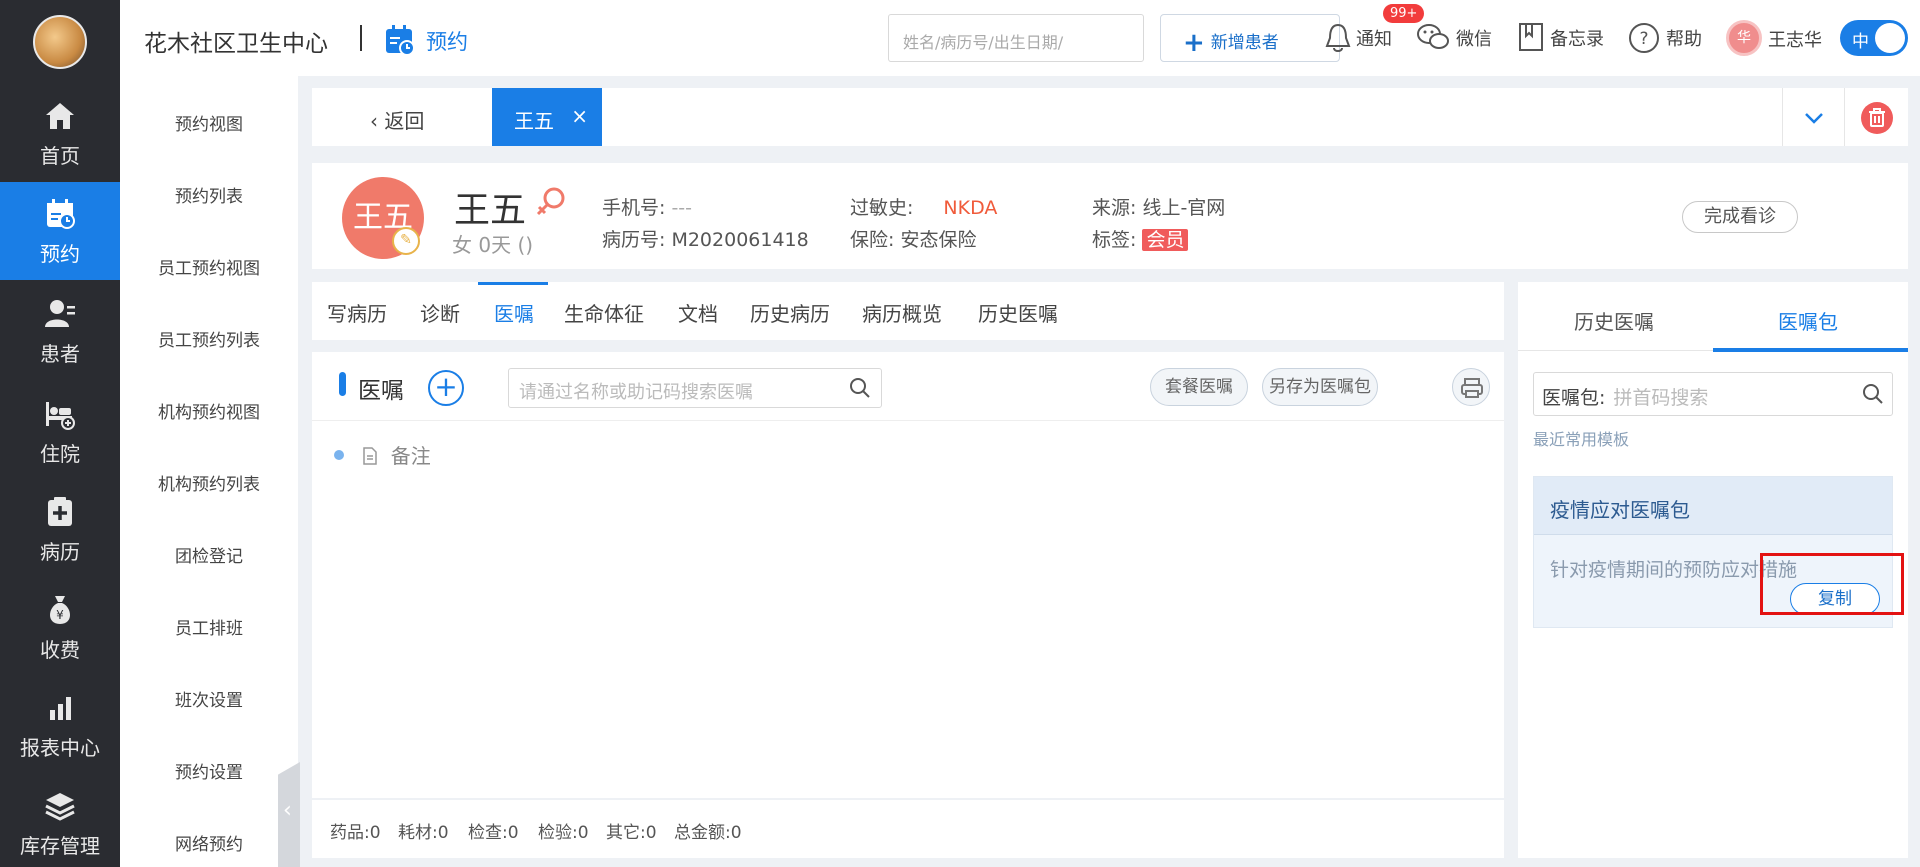 This screenshot has width=1920, height=867. Describe the element at coordinates (209, 266) in the screenshot. I see `subnav-item: 员工预约视图` at that location.